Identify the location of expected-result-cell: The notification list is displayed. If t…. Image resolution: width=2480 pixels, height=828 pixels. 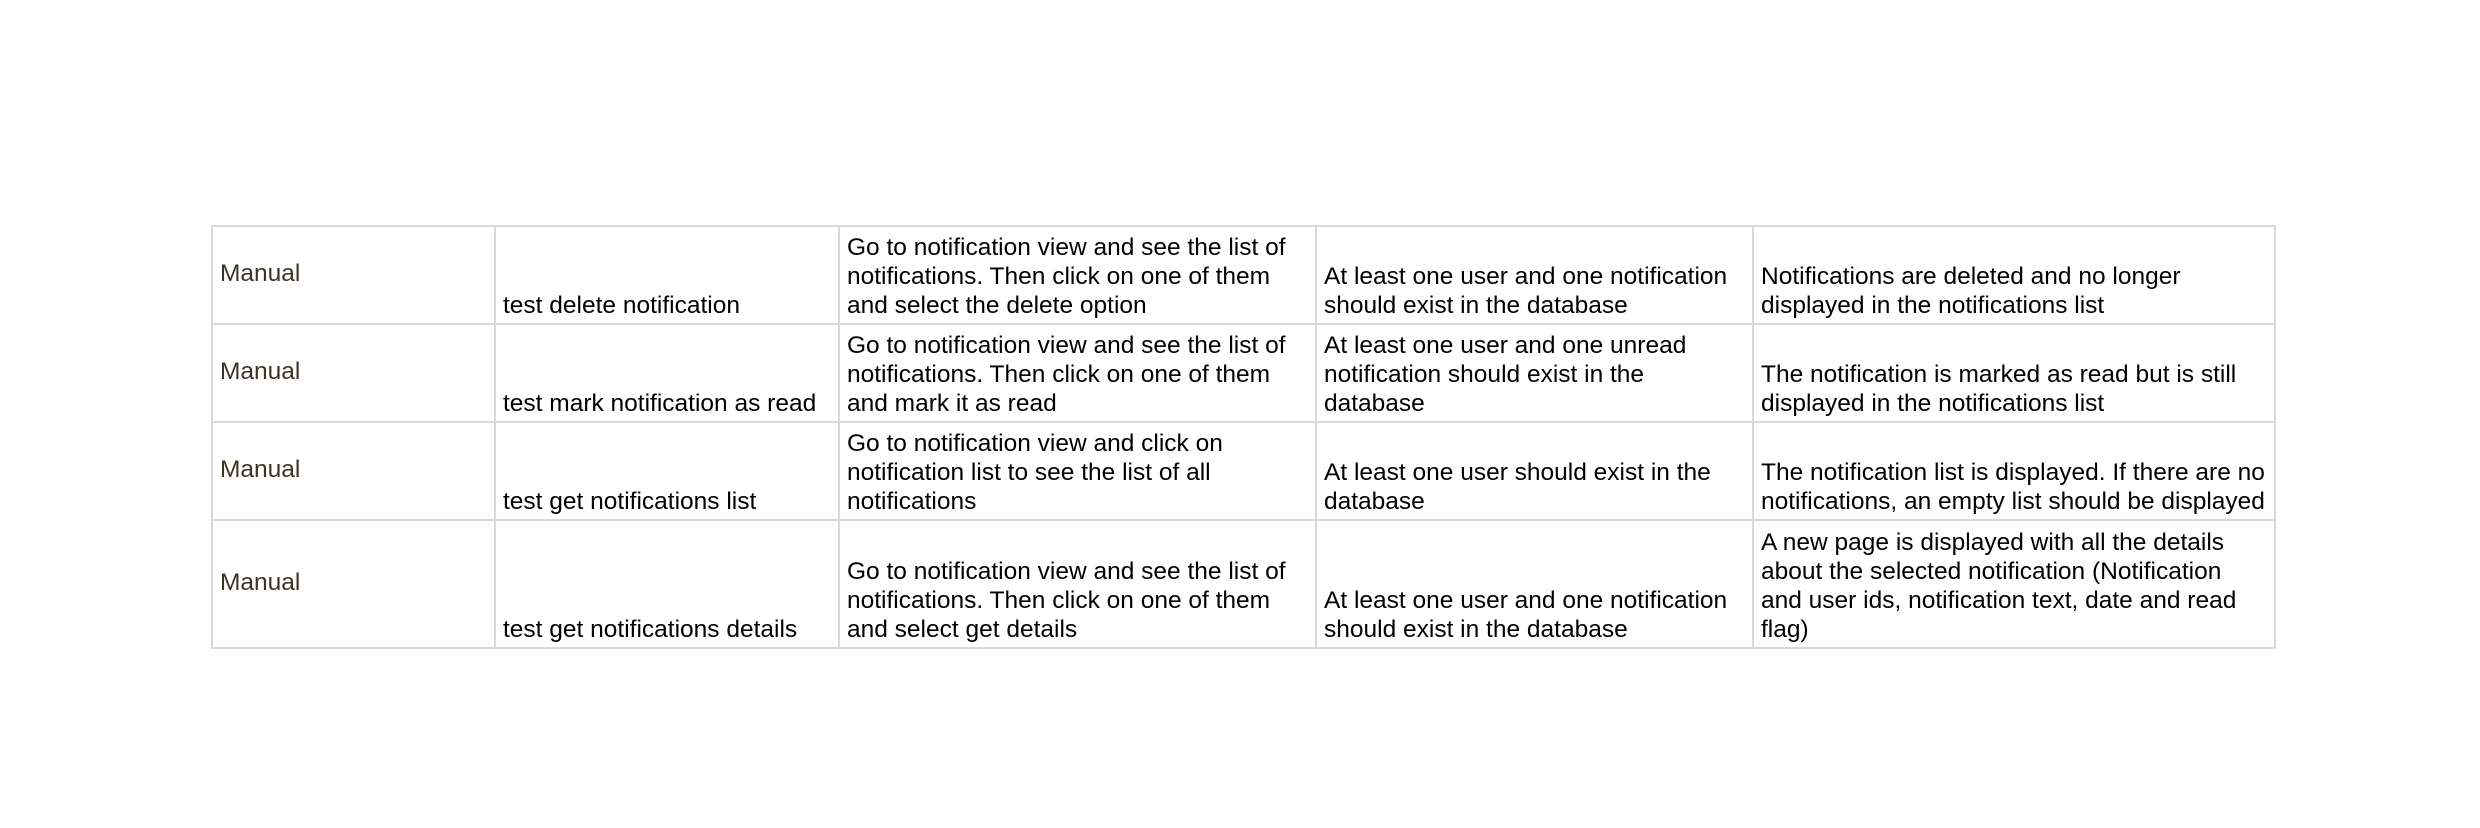
(2014, 471).